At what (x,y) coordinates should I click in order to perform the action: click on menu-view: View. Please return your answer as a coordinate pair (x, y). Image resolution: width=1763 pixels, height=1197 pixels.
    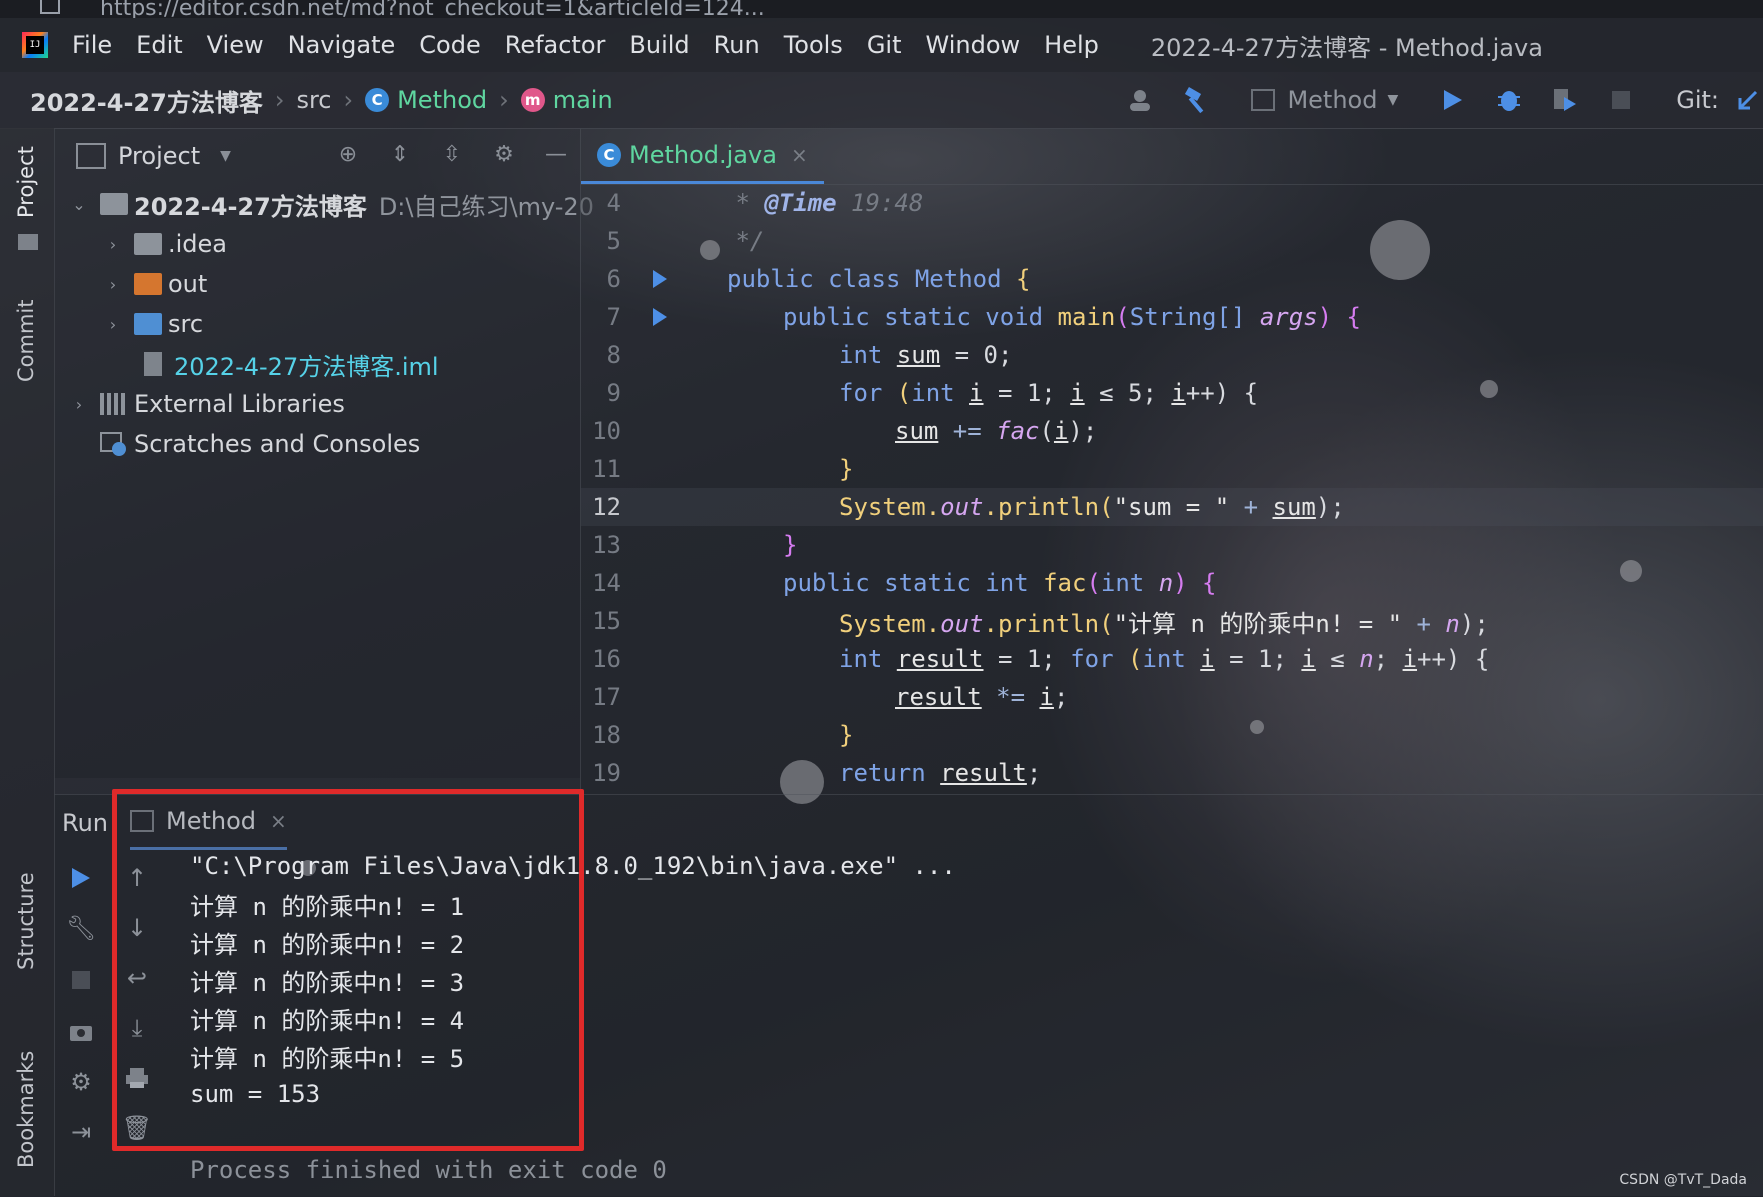
    Looking at the image, I should click on (235, 45).